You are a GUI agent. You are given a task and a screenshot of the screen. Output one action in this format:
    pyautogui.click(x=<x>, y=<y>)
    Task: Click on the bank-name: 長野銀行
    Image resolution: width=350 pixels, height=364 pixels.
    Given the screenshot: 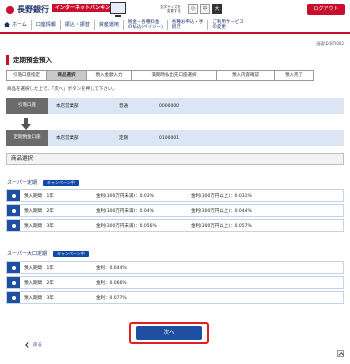 What is the action you would take?
    pyautogui.click(x=33, y=9)
    